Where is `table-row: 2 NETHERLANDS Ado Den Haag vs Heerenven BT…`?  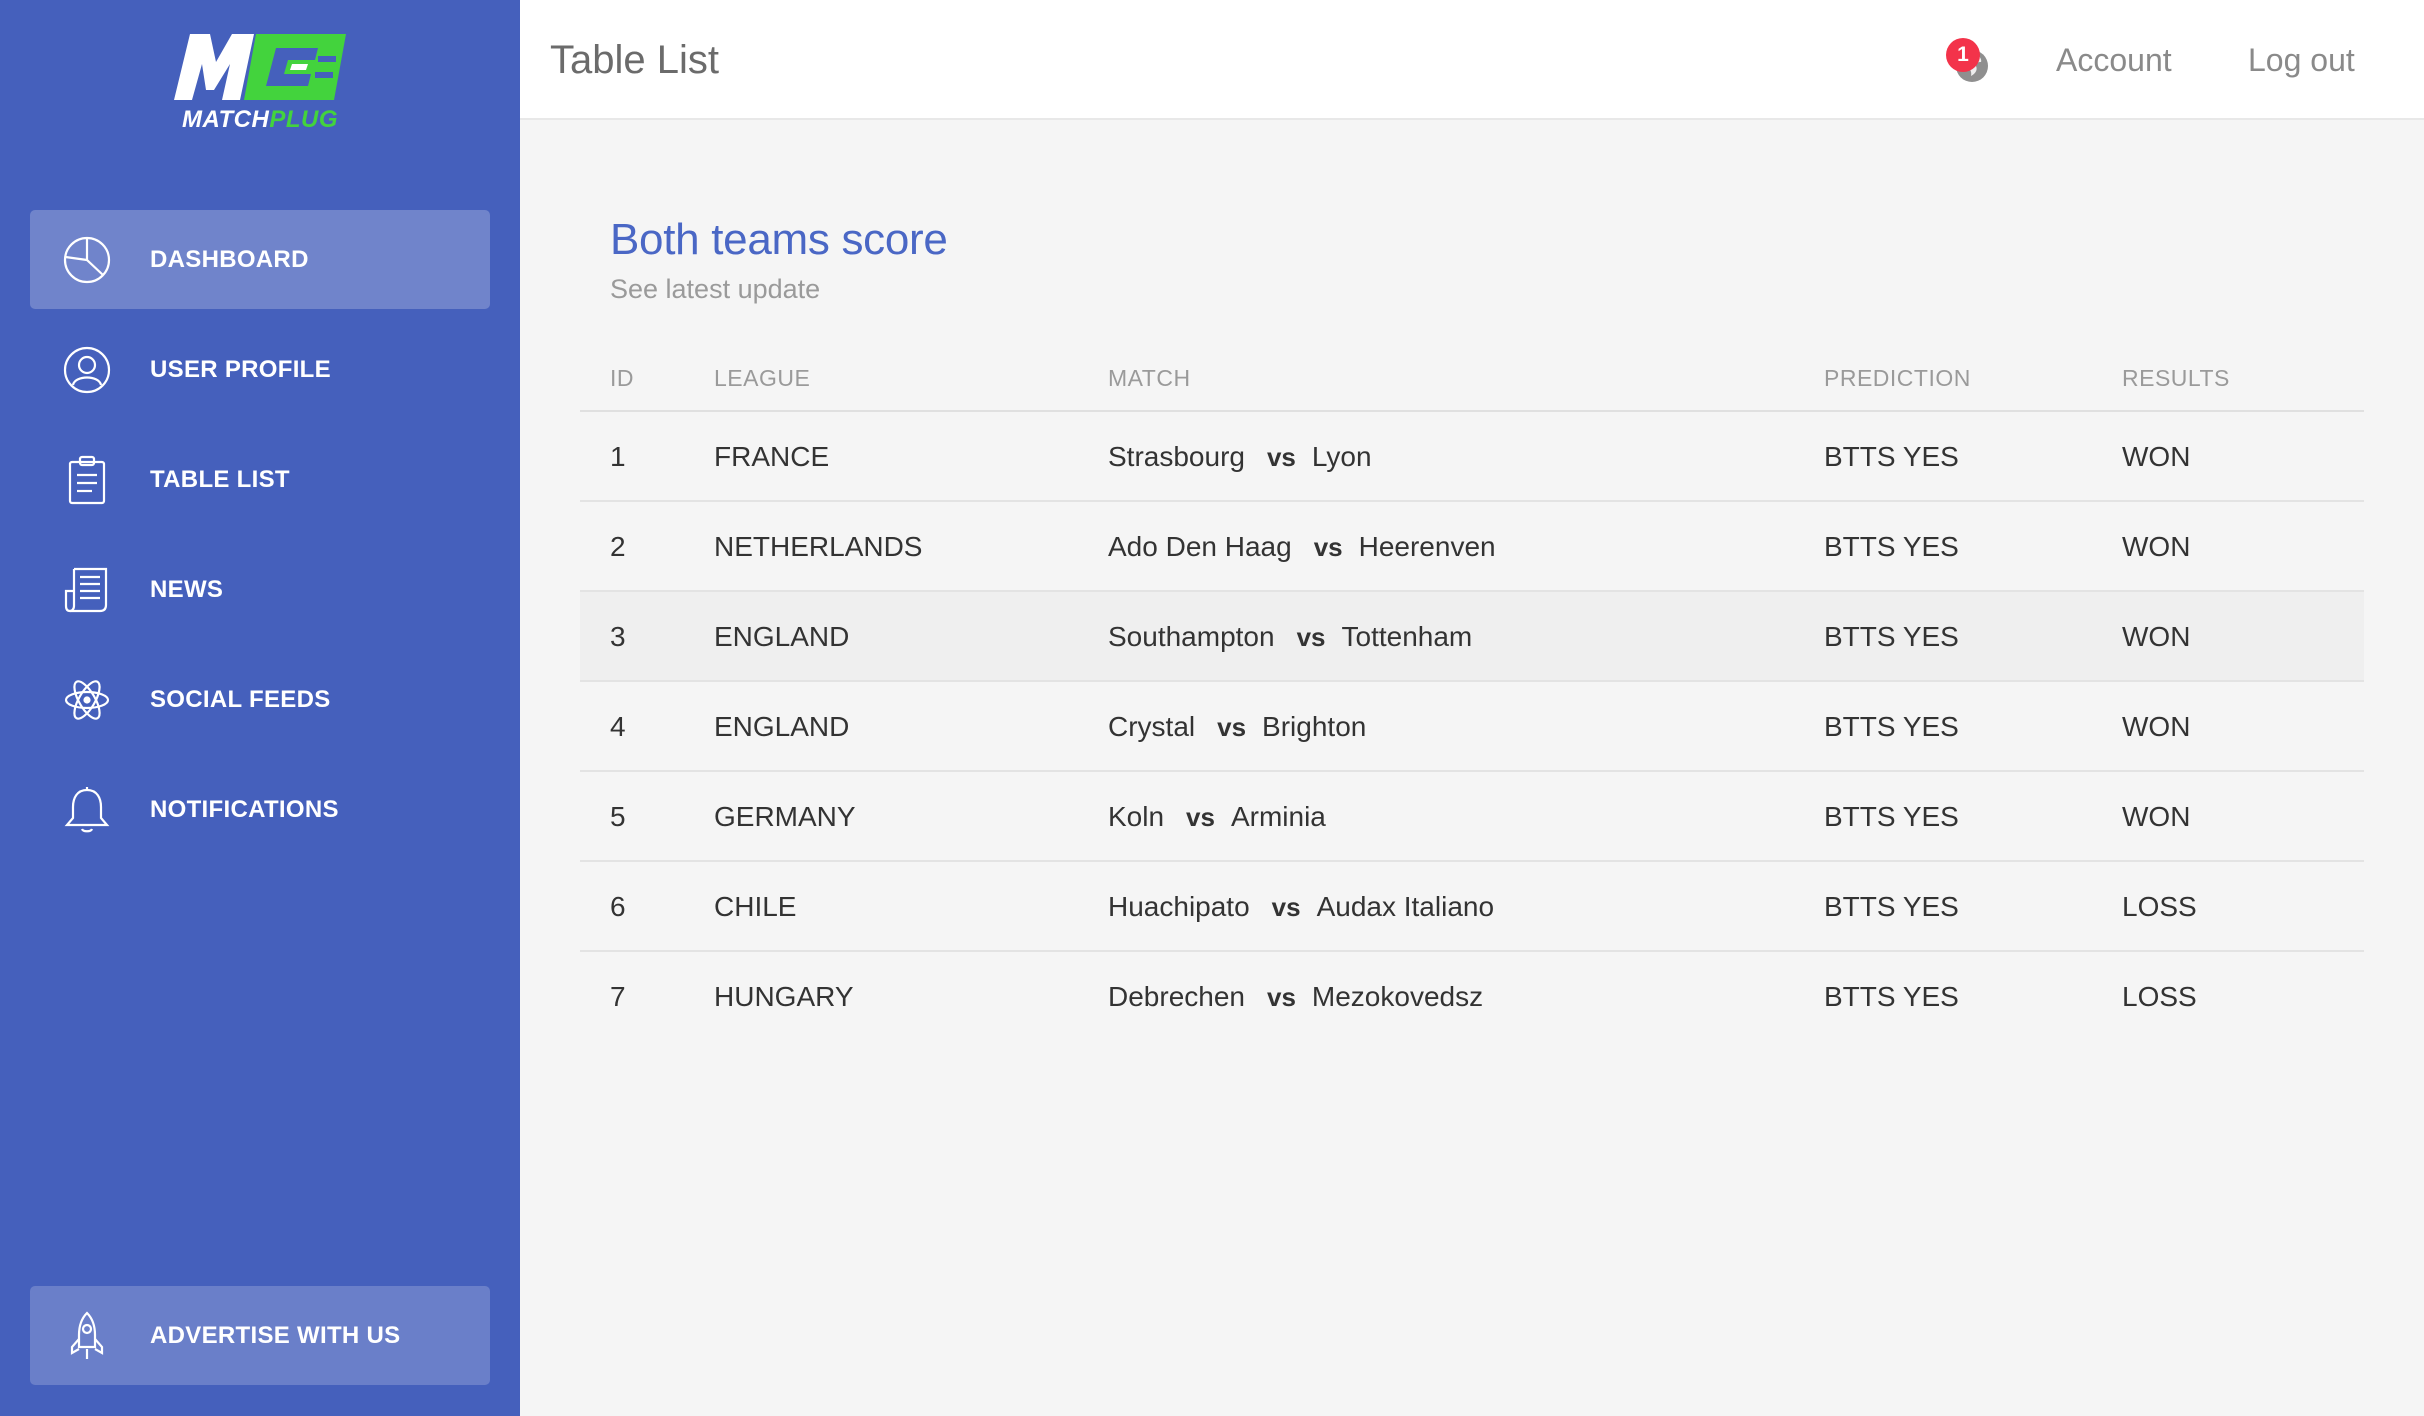
table-row: 2 NETHERLANDS Ado Den Haag vs Heerenven BT… is located at coordinates (1472, 547).